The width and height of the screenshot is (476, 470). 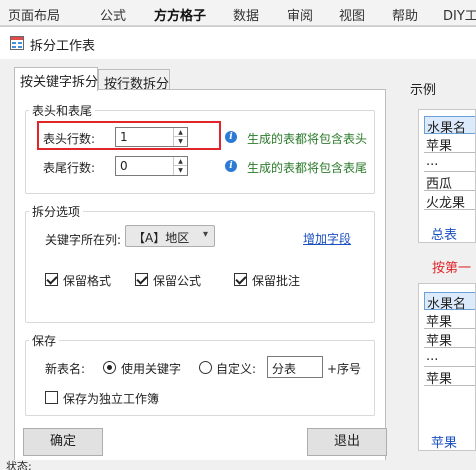 What do you see at coordinates (151, 166) in the screenshot?
I see `footer-rows-stepper: 0 ▲ ▼` at bounding box center [151, 166].